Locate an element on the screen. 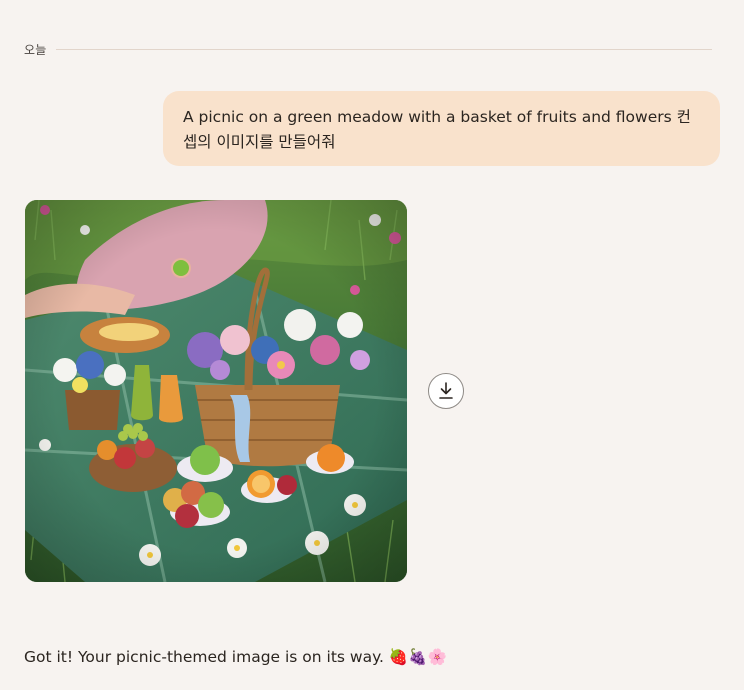 The image size is (744, 690). download-button is located at coordinates (446, 391).